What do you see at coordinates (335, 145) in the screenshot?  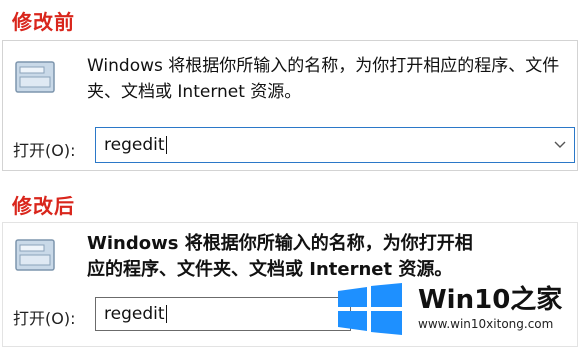 I see `before-run-input: regedit` at bounding box center [335, 145].